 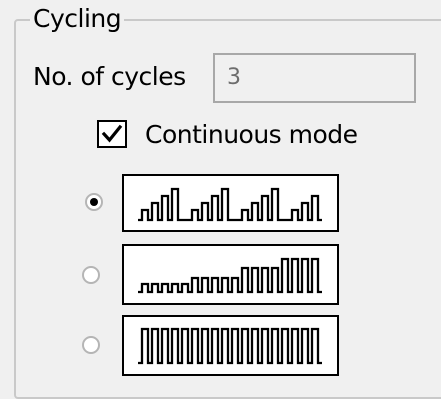 What do you see at coordinates (251, 134) in the screenshot?
I see `continuous-mode-label: Continuous mode` at bounding box center [251, 134].